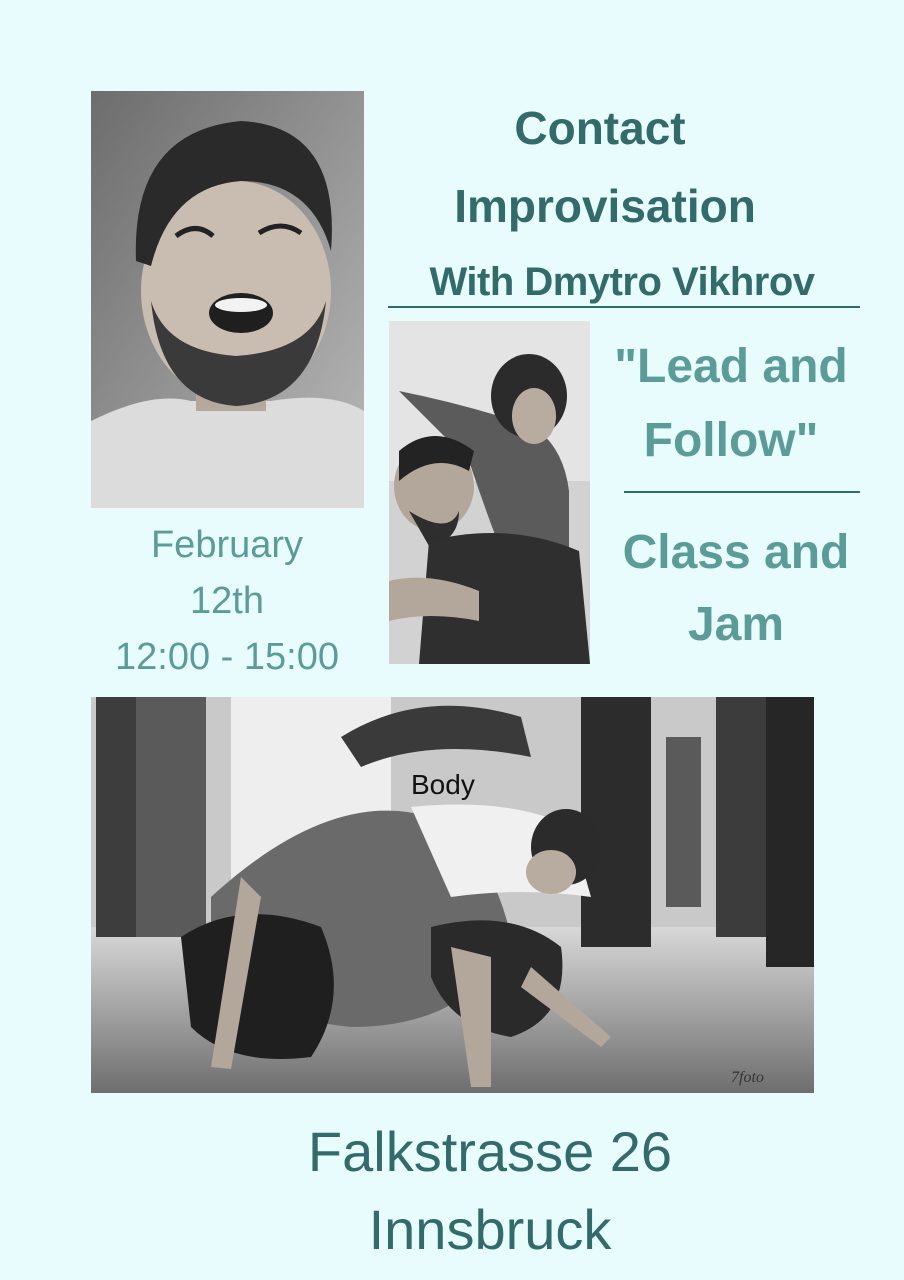  What do you see at coordinates (736, 552) in the screenshot?
I see `format-line1: Class and` at bounding box center [736, 552].